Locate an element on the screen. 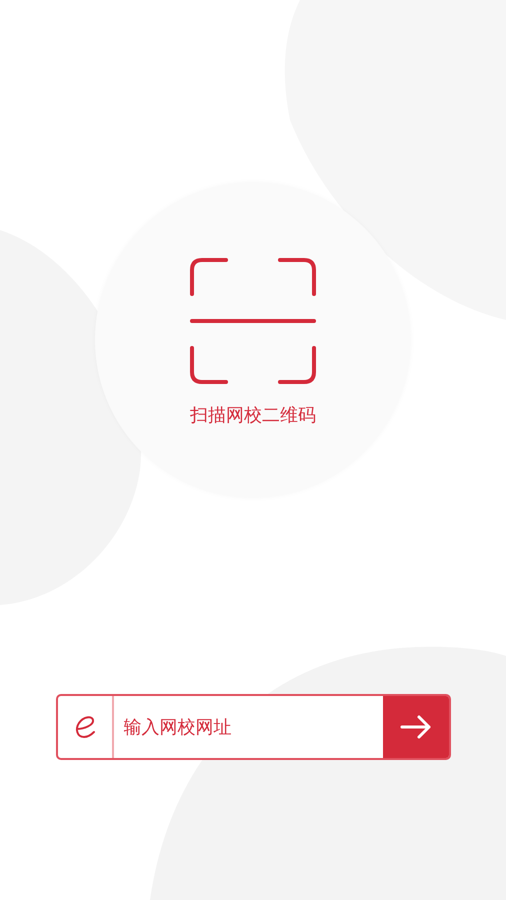 This screenshot has width=506, height=900. url-bar: 输入网校网址 is located at coordinates (253, 727).